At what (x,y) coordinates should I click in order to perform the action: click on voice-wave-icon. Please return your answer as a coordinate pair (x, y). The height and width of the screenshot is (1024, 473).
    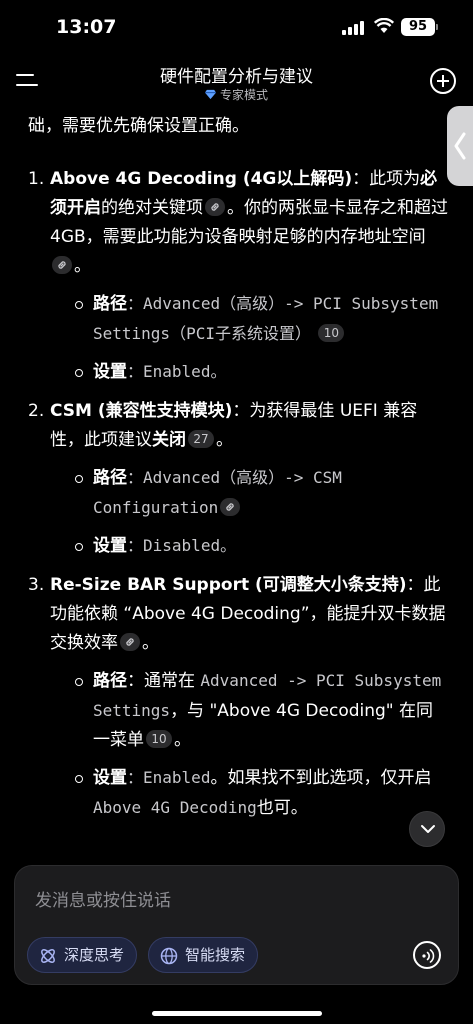
    Looking at the image, I should click on (428, 956).